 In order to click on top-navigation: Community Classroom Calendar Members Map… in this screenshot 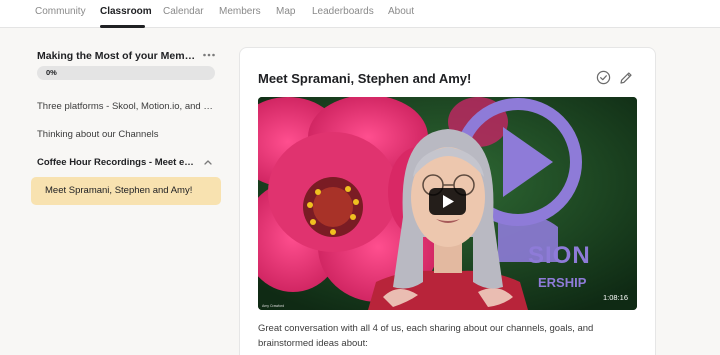, I will do `click(360, 14)`.